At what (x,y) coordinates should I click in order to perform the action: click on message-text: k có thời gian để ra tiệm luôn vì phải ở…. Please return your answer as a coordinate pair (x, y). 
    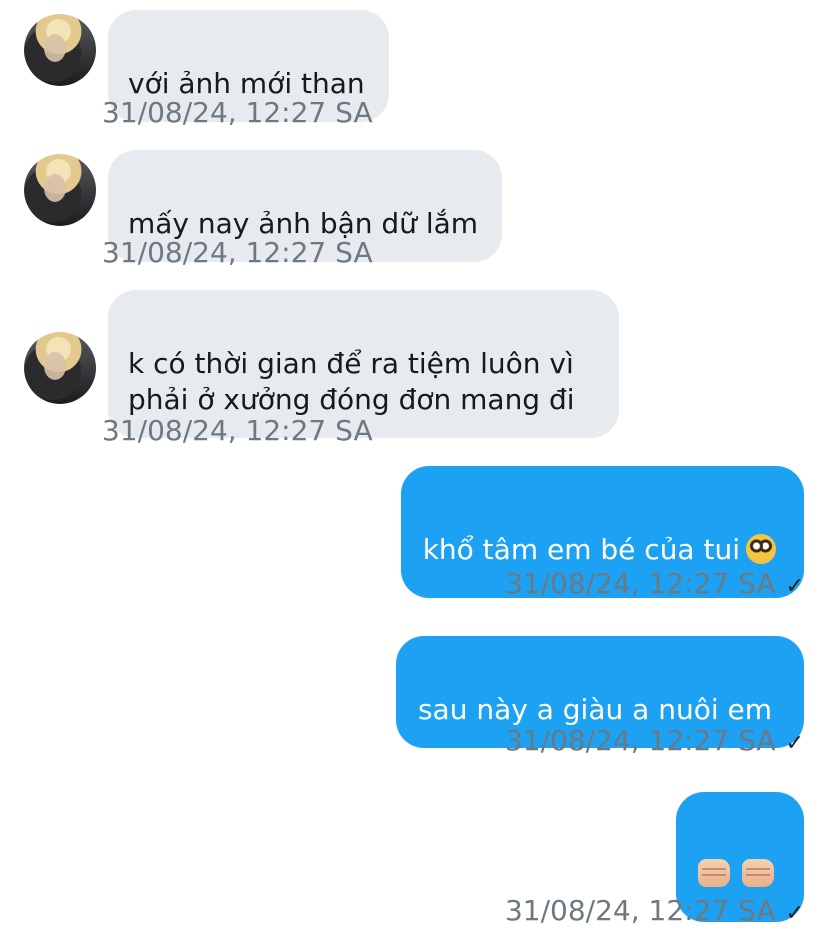
    Looking at the image, I should click on (351, 381).